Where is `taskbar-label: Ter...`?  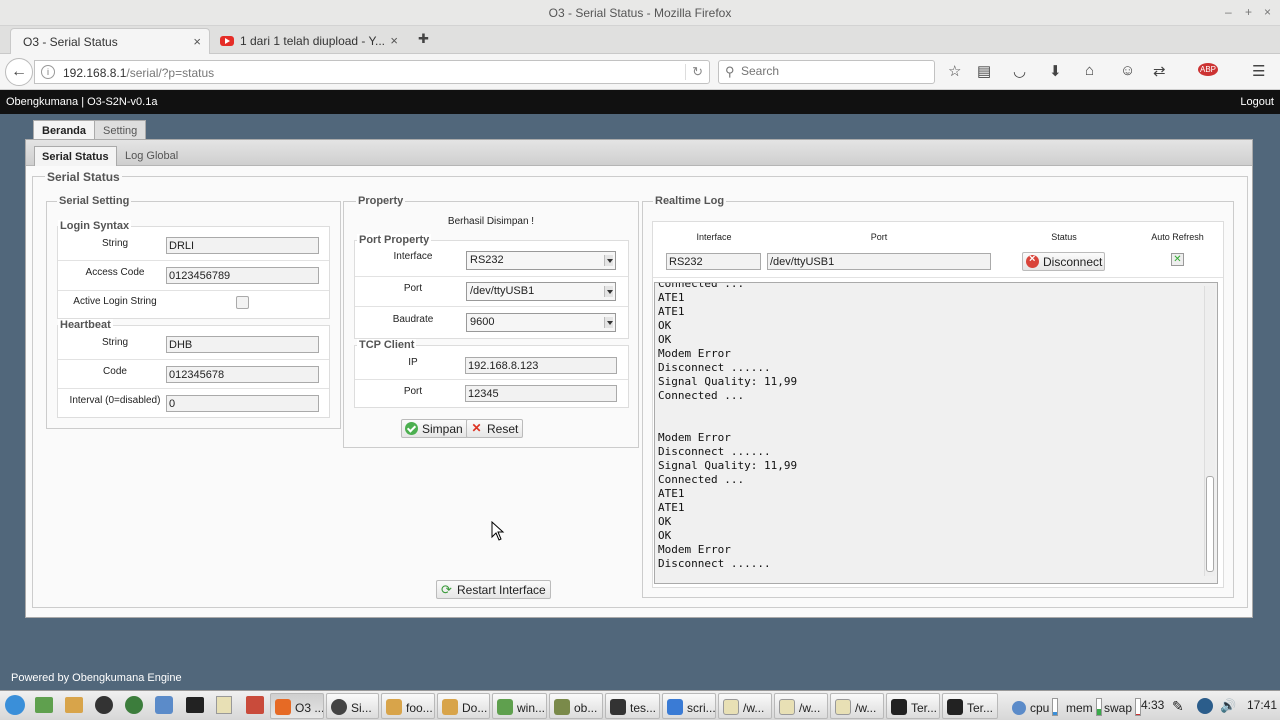
taskbar-label: Ter... is located at coordinates (924, 708).